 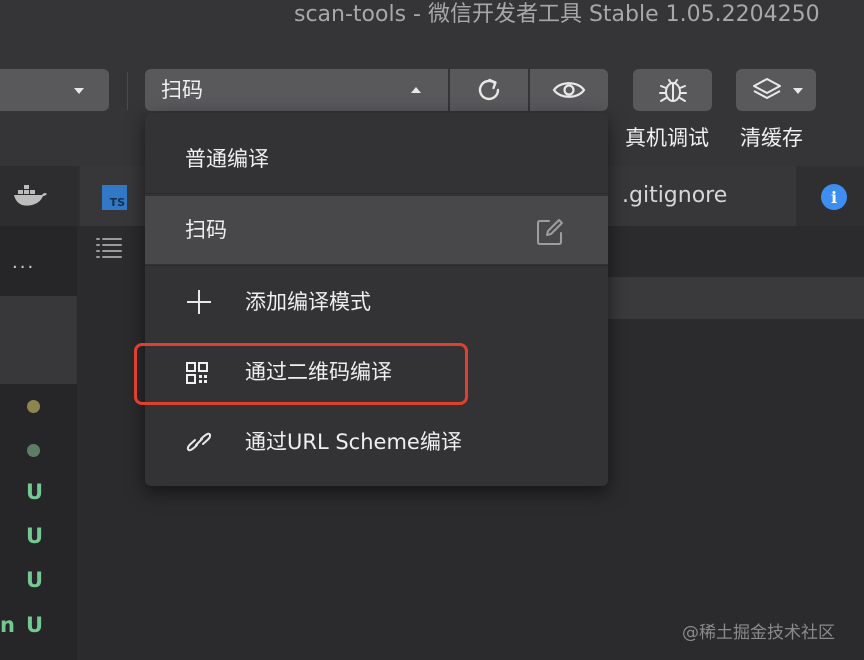 I want to click on watermark: @稀土掘金技术社区, so click(x=758, y=633).